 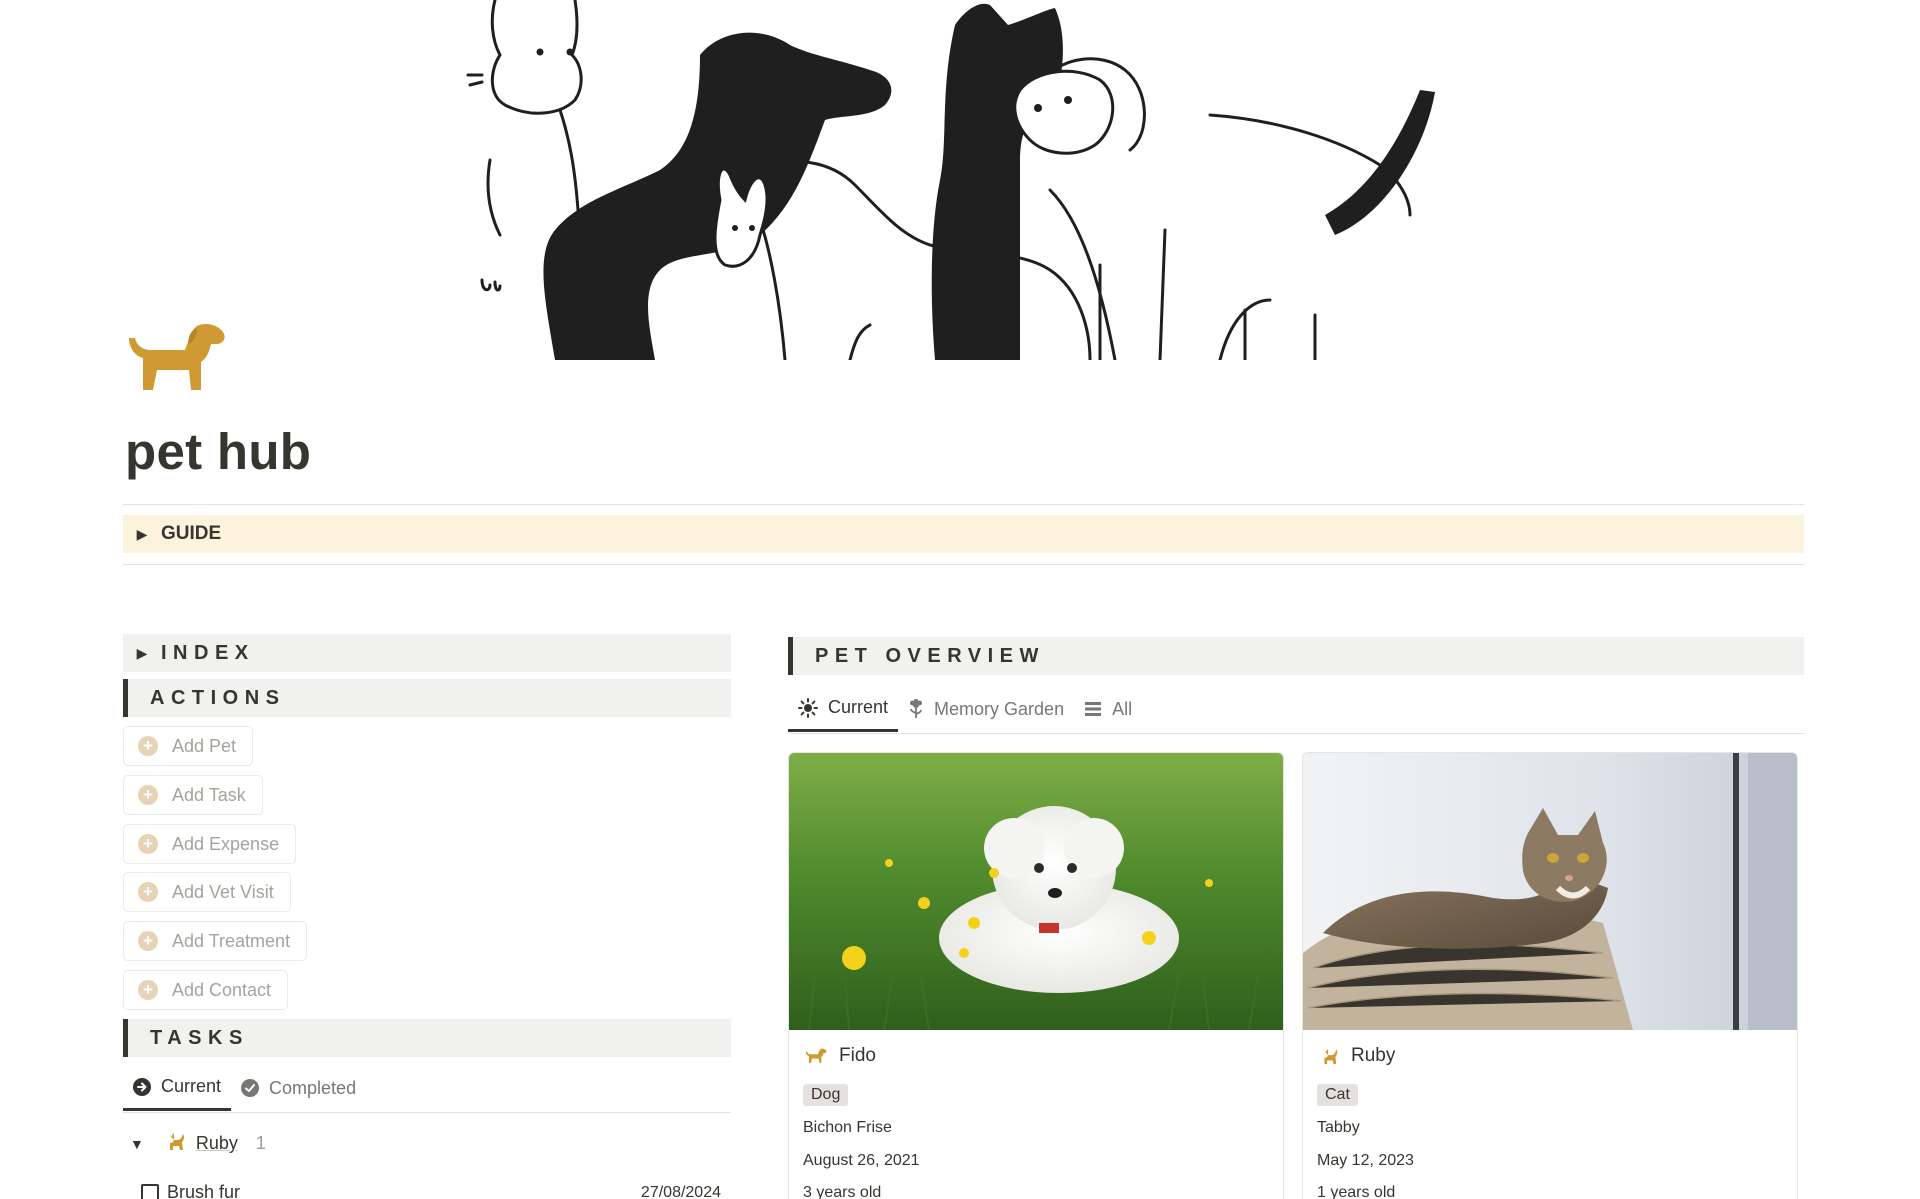 What do you see at coordinates (150, 1191) in the screenshot?
I see `task-checkbox` at bounding box center [150, 1191].